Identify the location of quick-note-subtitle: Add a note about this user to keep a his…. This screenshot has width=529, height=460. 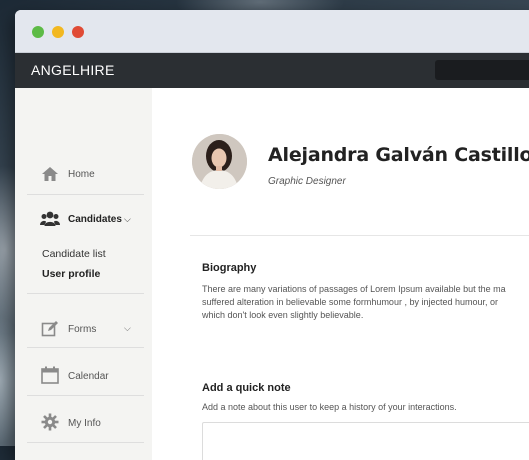
(329, 407).